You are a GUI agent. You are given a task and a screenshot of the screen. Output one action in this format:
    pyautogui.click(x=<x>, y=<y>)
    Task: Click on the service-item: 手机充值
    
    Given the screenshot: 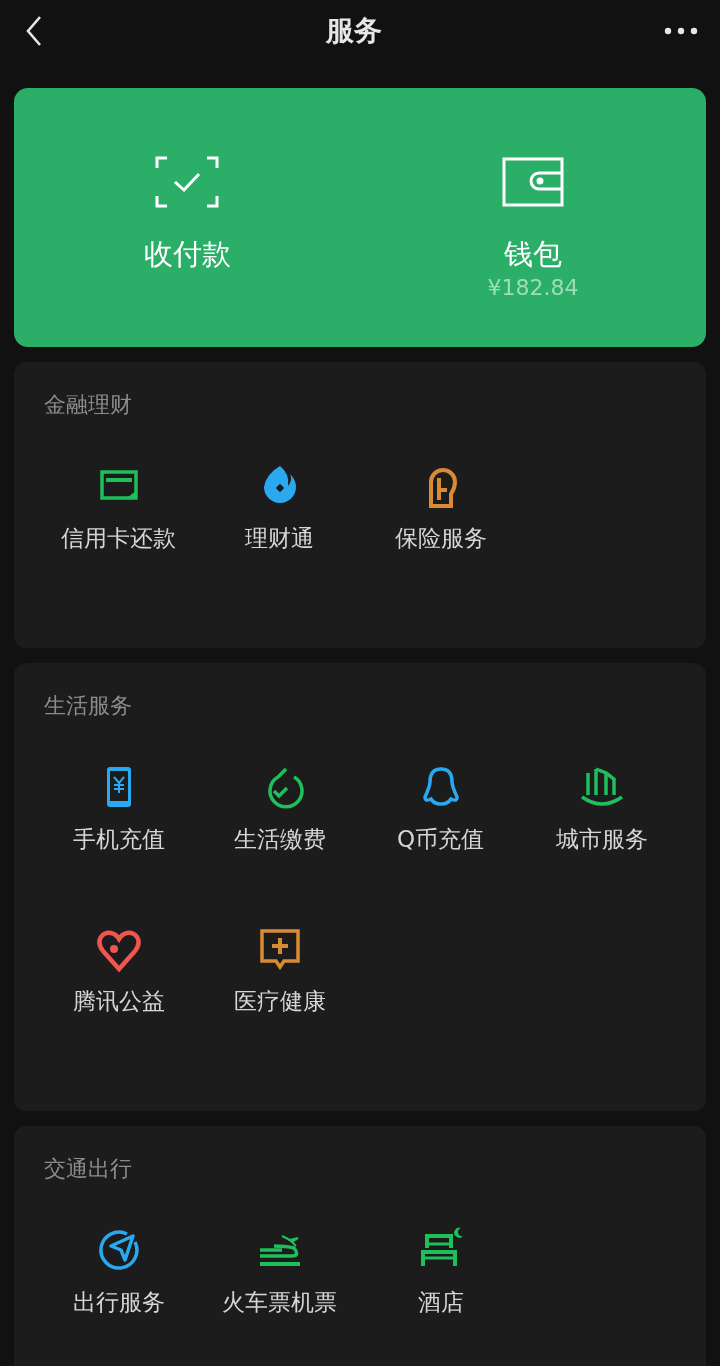 What is the action you would take?
    pyautogui.click(x=118, y=844)
    